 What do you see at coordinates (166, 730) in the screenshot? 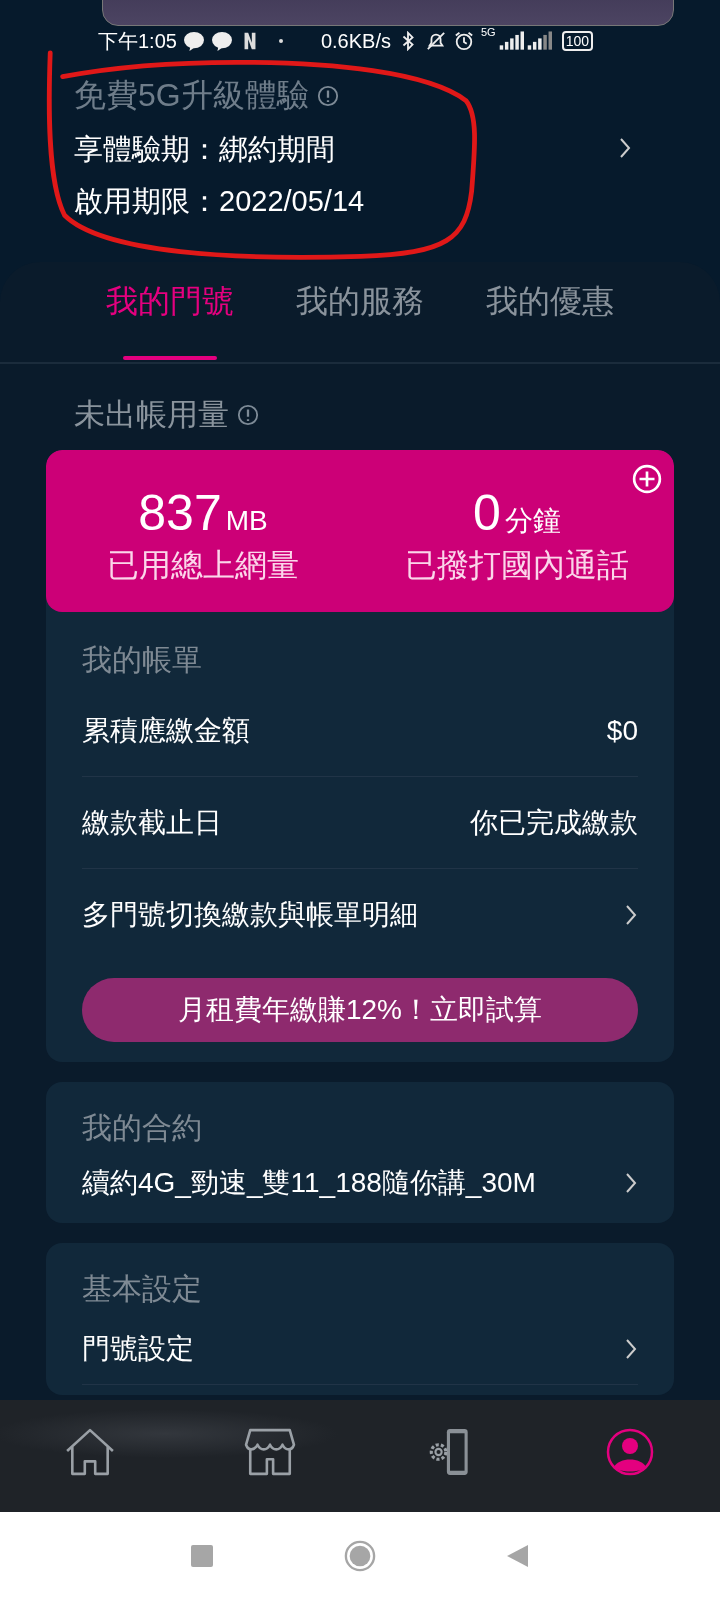
I see `row-label: 累積應繳金額` at bounding box center [166, 730].